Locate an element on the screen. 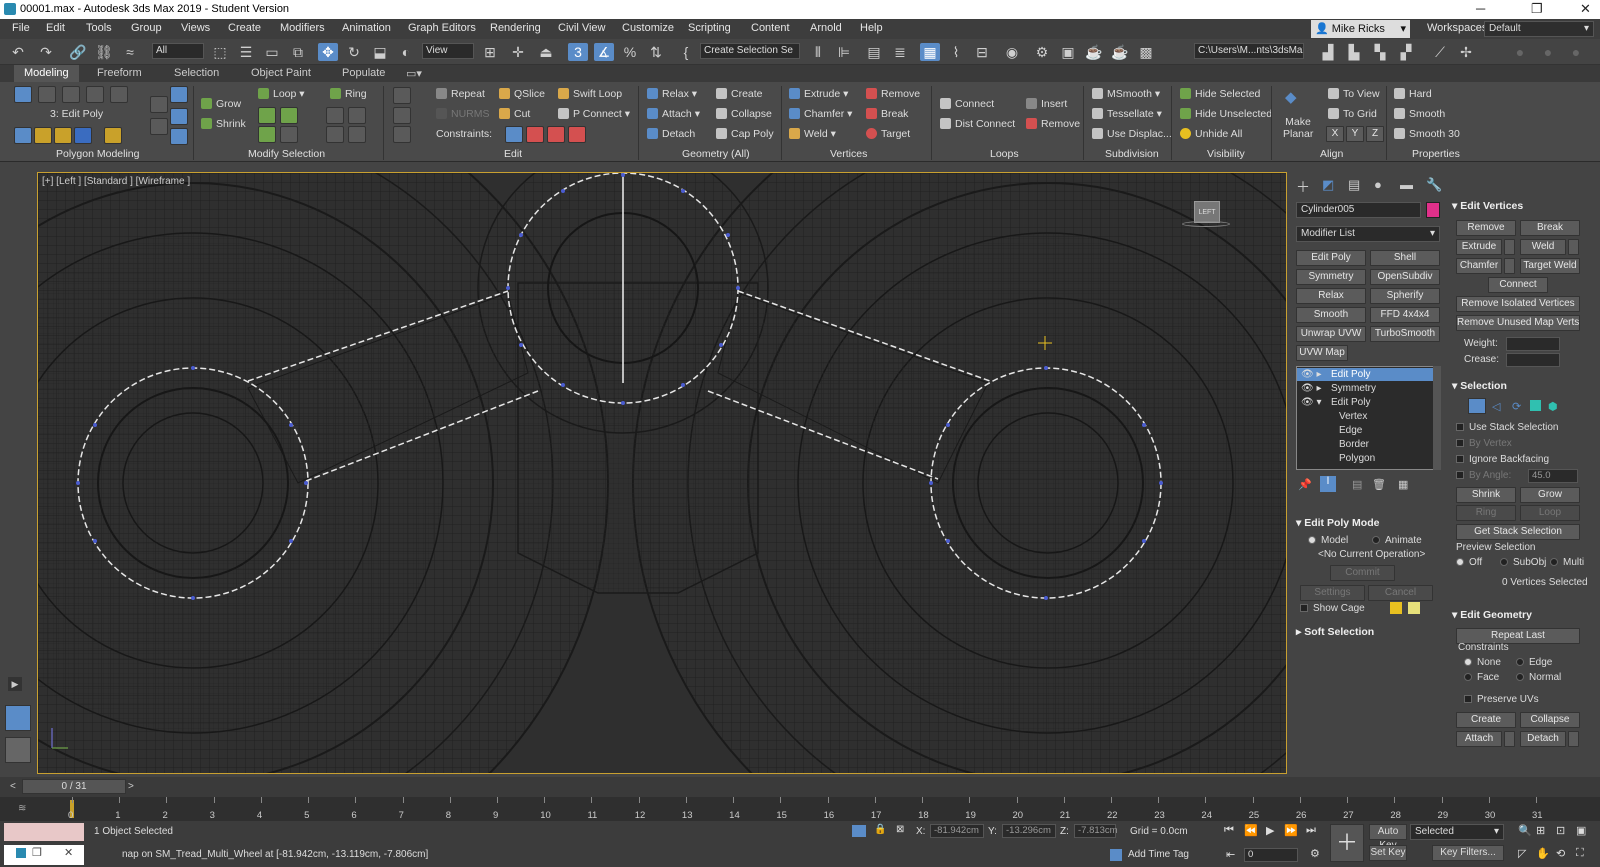  stack-scrollbar is located at coordinates (1437, 418).